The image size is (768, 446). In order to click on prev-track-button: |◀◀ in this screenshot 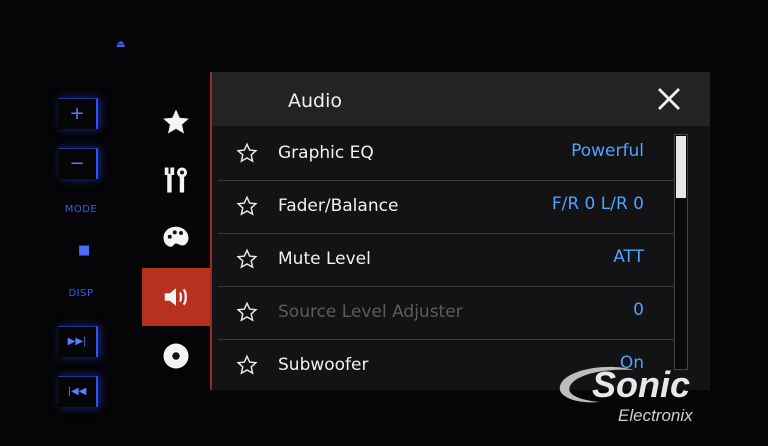, I will do `click(78, 391)`.